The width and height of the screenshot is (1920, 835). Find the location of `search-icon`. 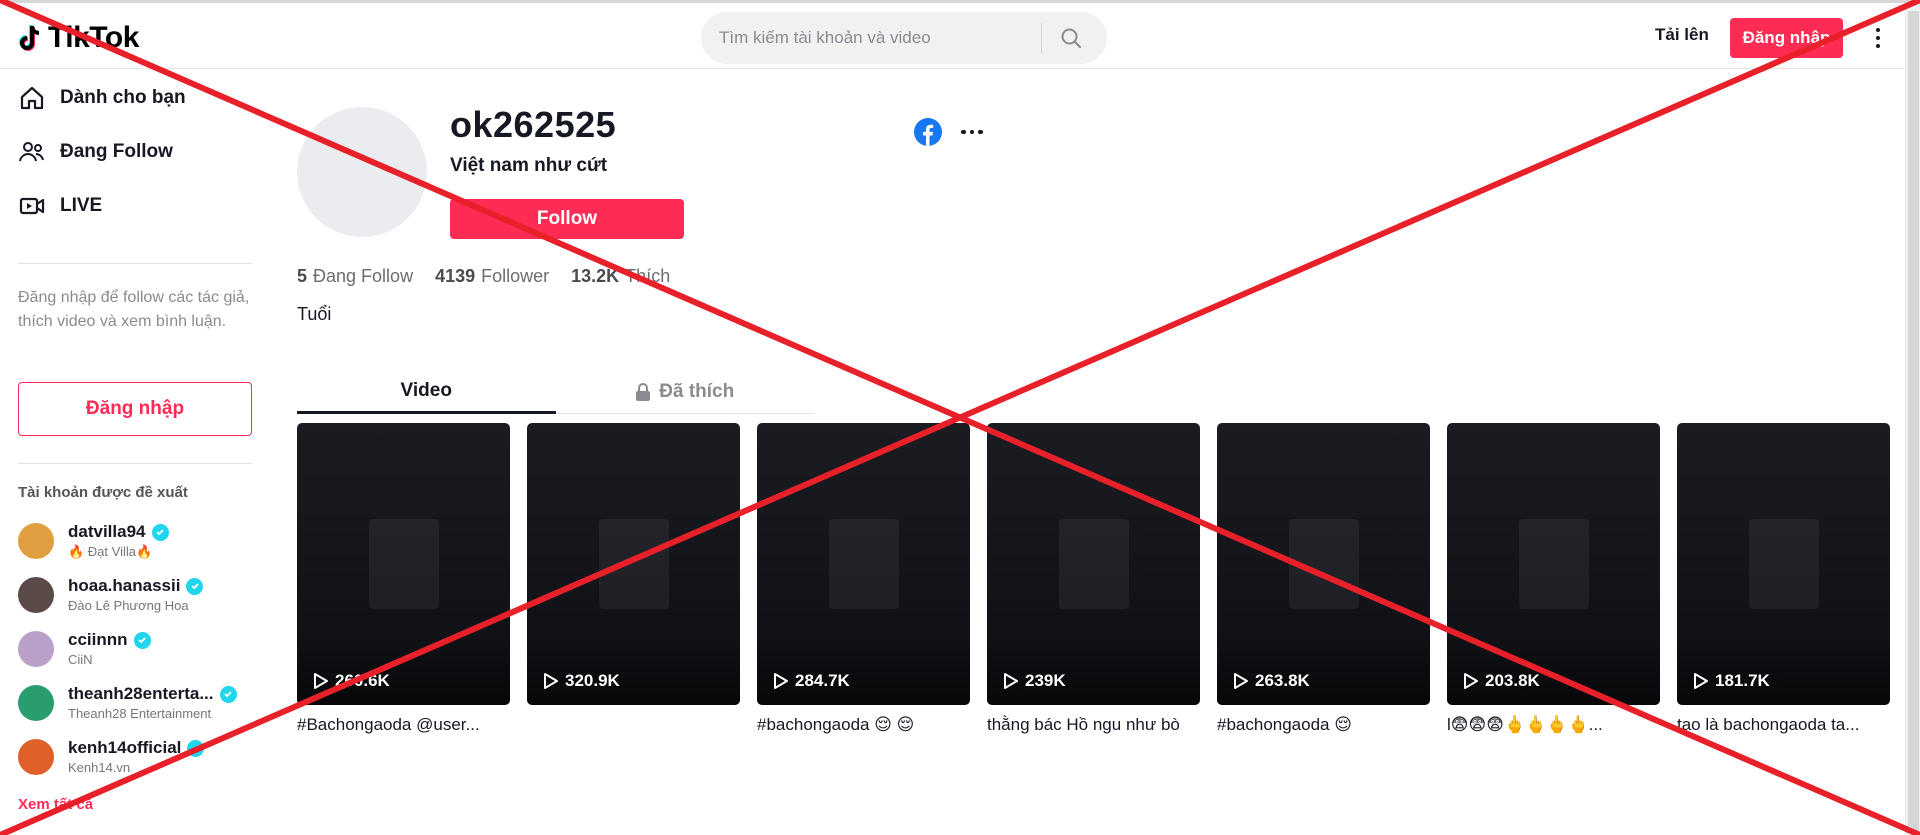

search-icon is located at coordinates (1071, 38).